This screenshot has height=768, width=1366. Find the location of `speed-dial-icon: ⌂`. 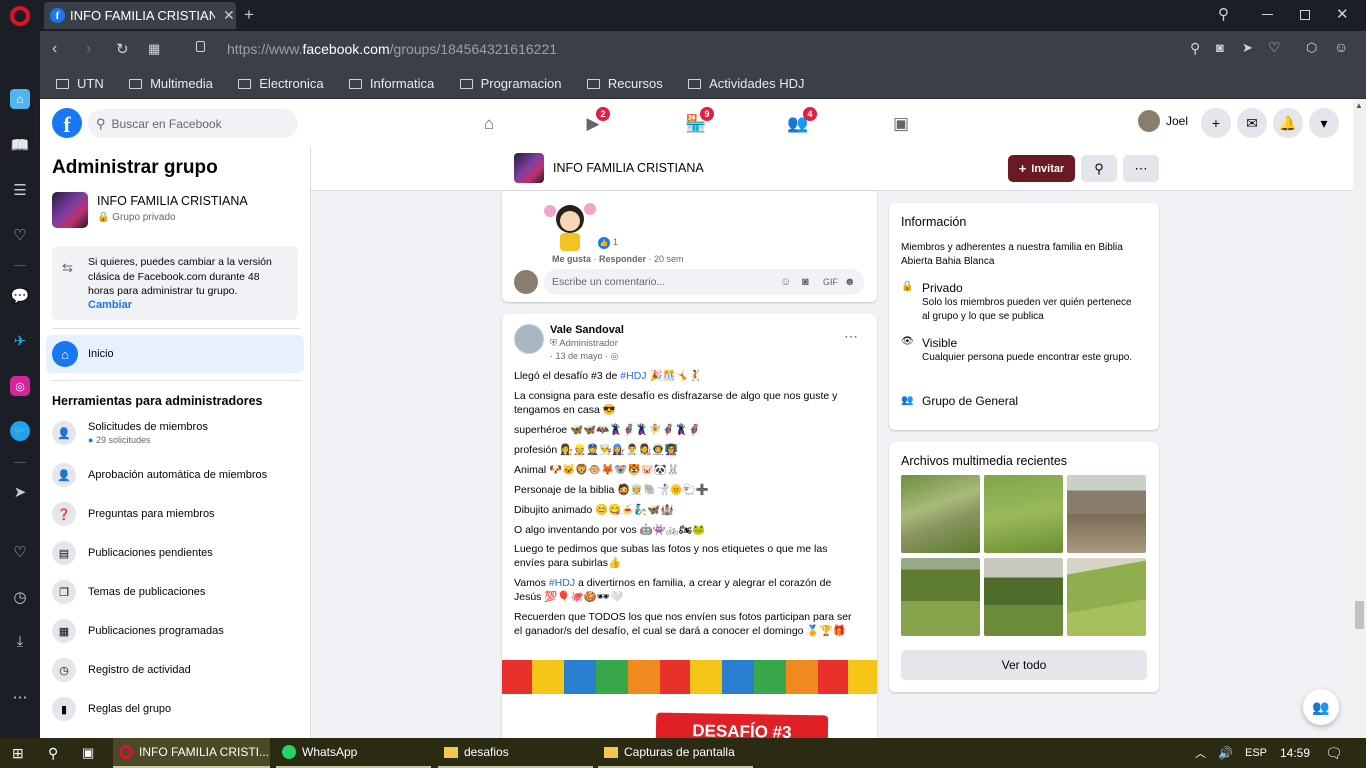

speed-dial-icon: ⌂ is located at coordinates (20, 99).